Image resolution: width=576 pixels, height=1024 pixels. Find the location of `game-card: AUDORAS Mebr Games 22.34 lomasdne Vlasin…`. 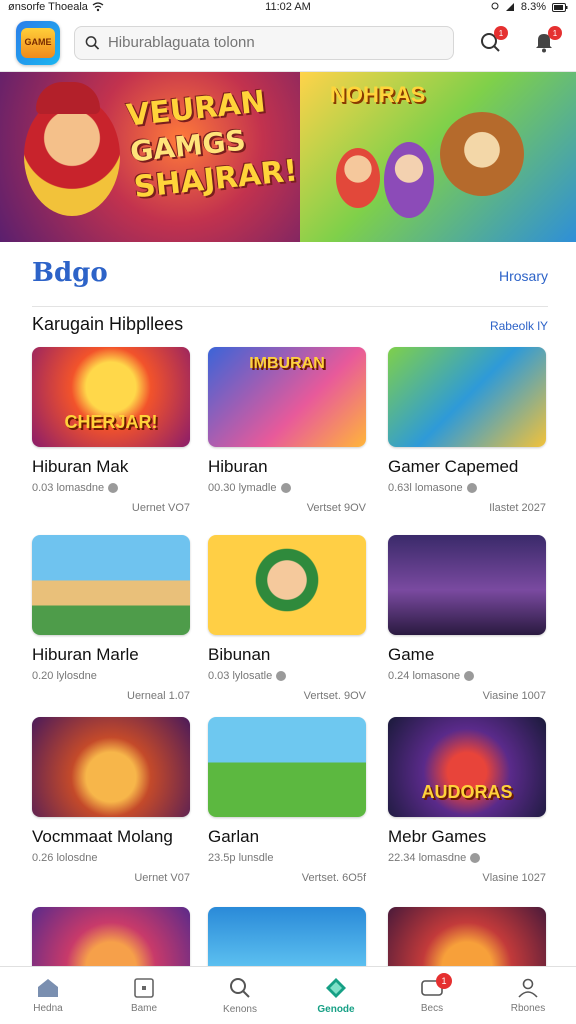

game-card: AUDORAS Mebr Games 22.34 lomasdne Vlasin… is located at coordinates (467, 800).